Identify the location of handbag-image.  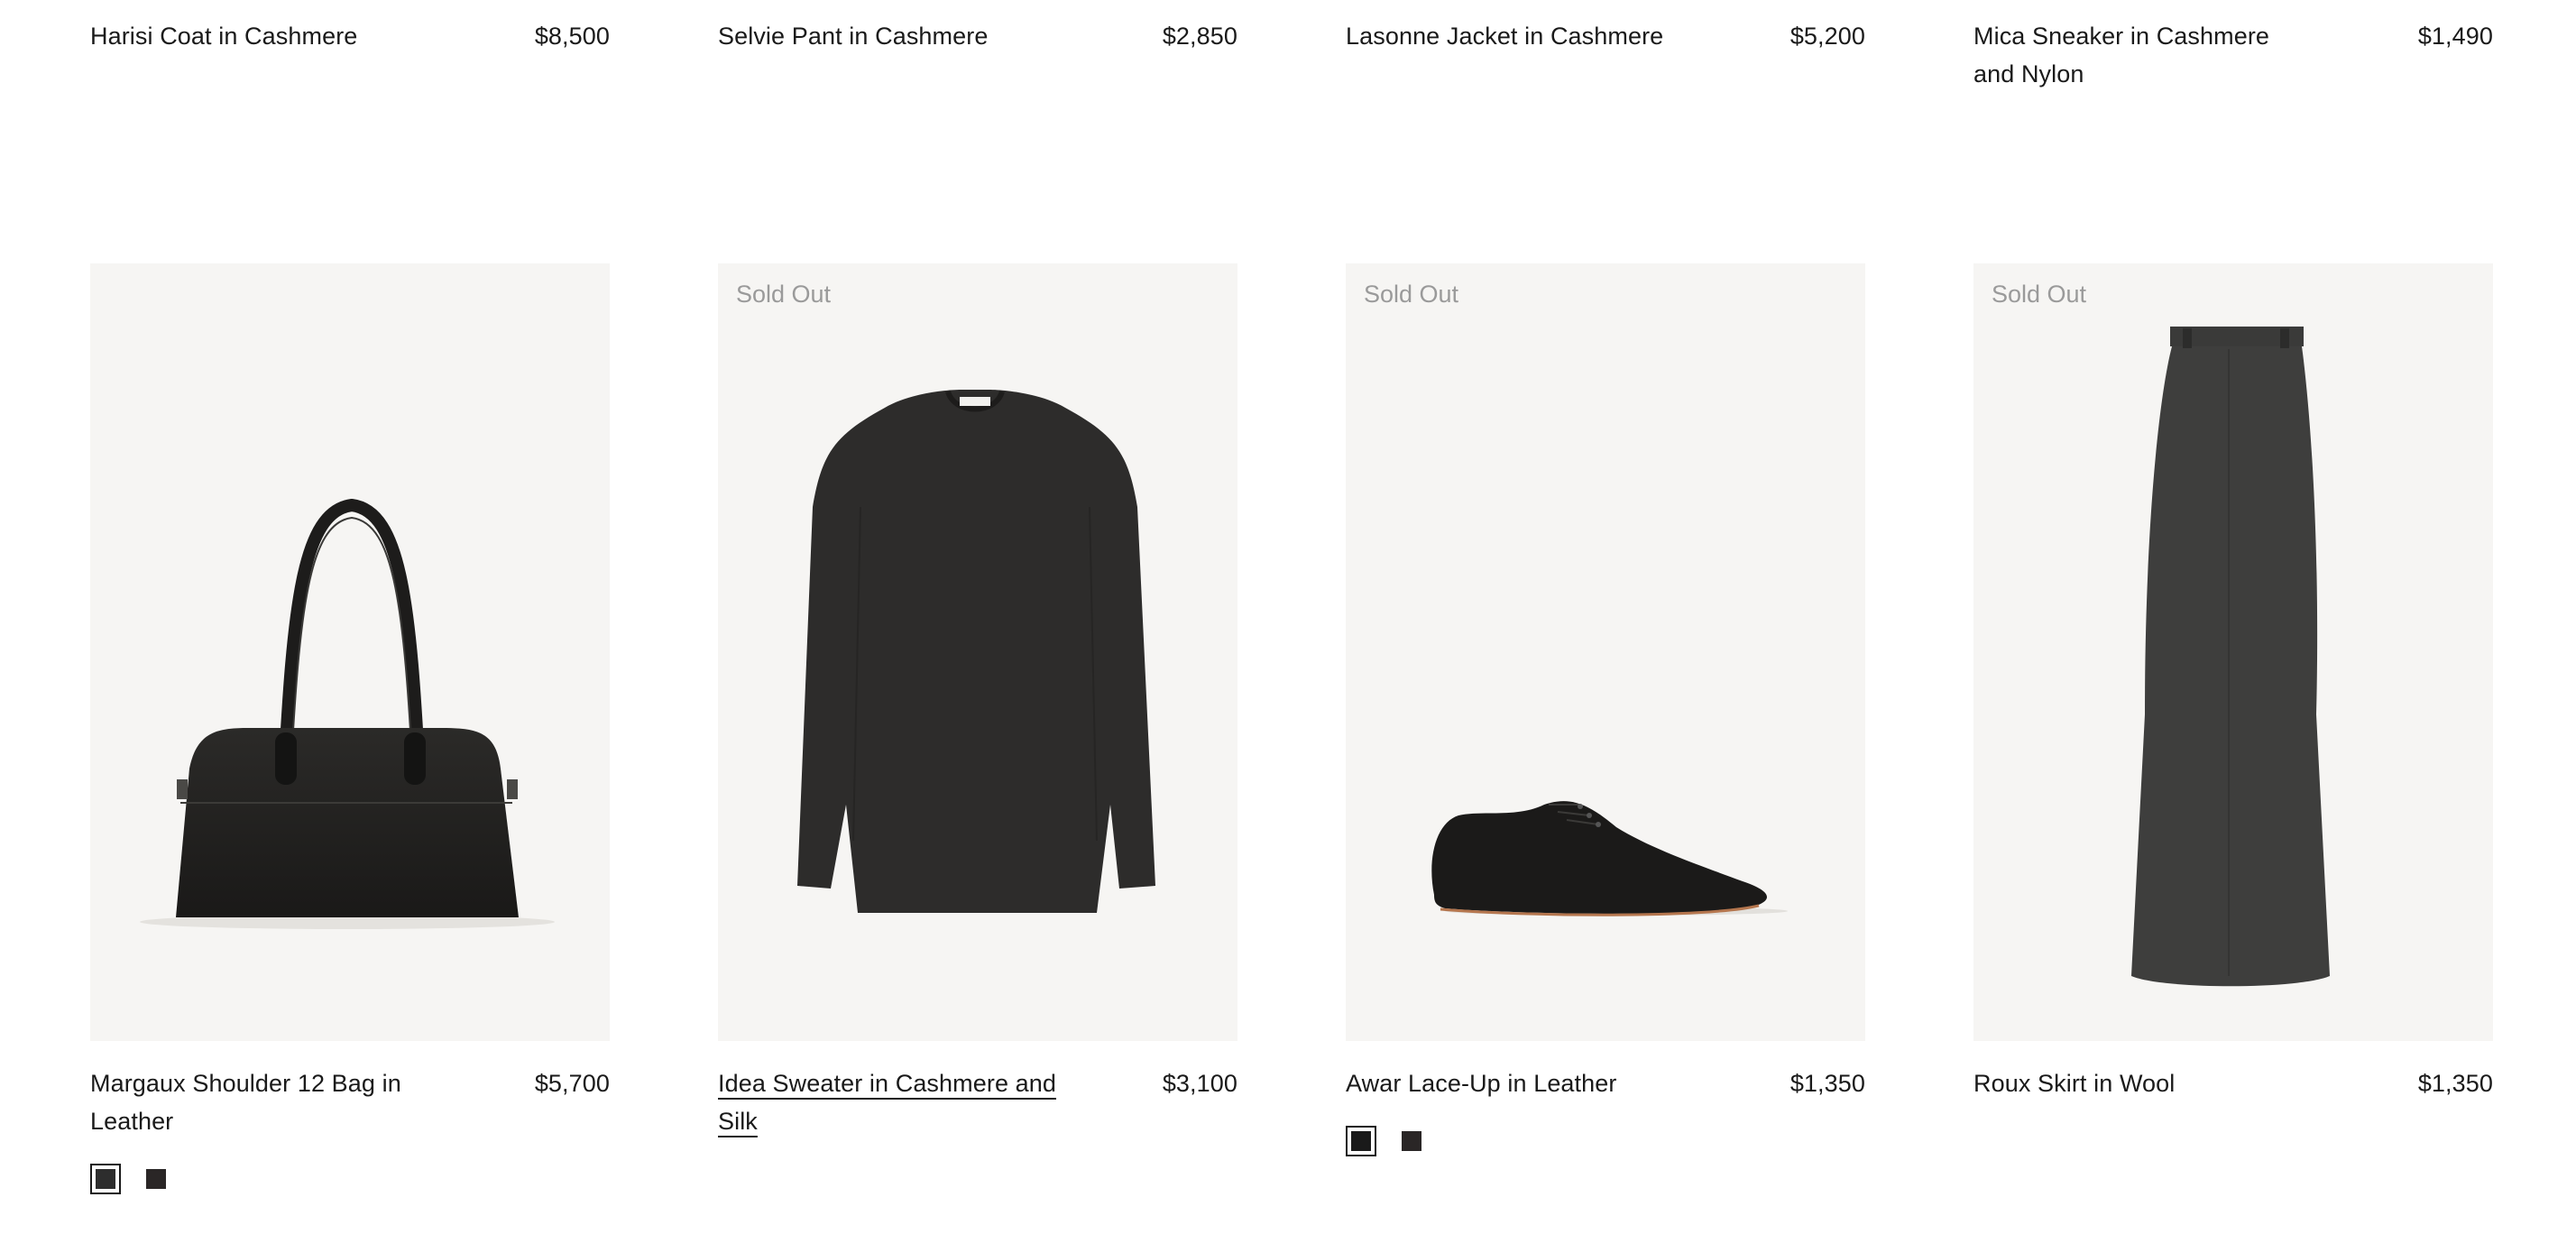
(348, 713).